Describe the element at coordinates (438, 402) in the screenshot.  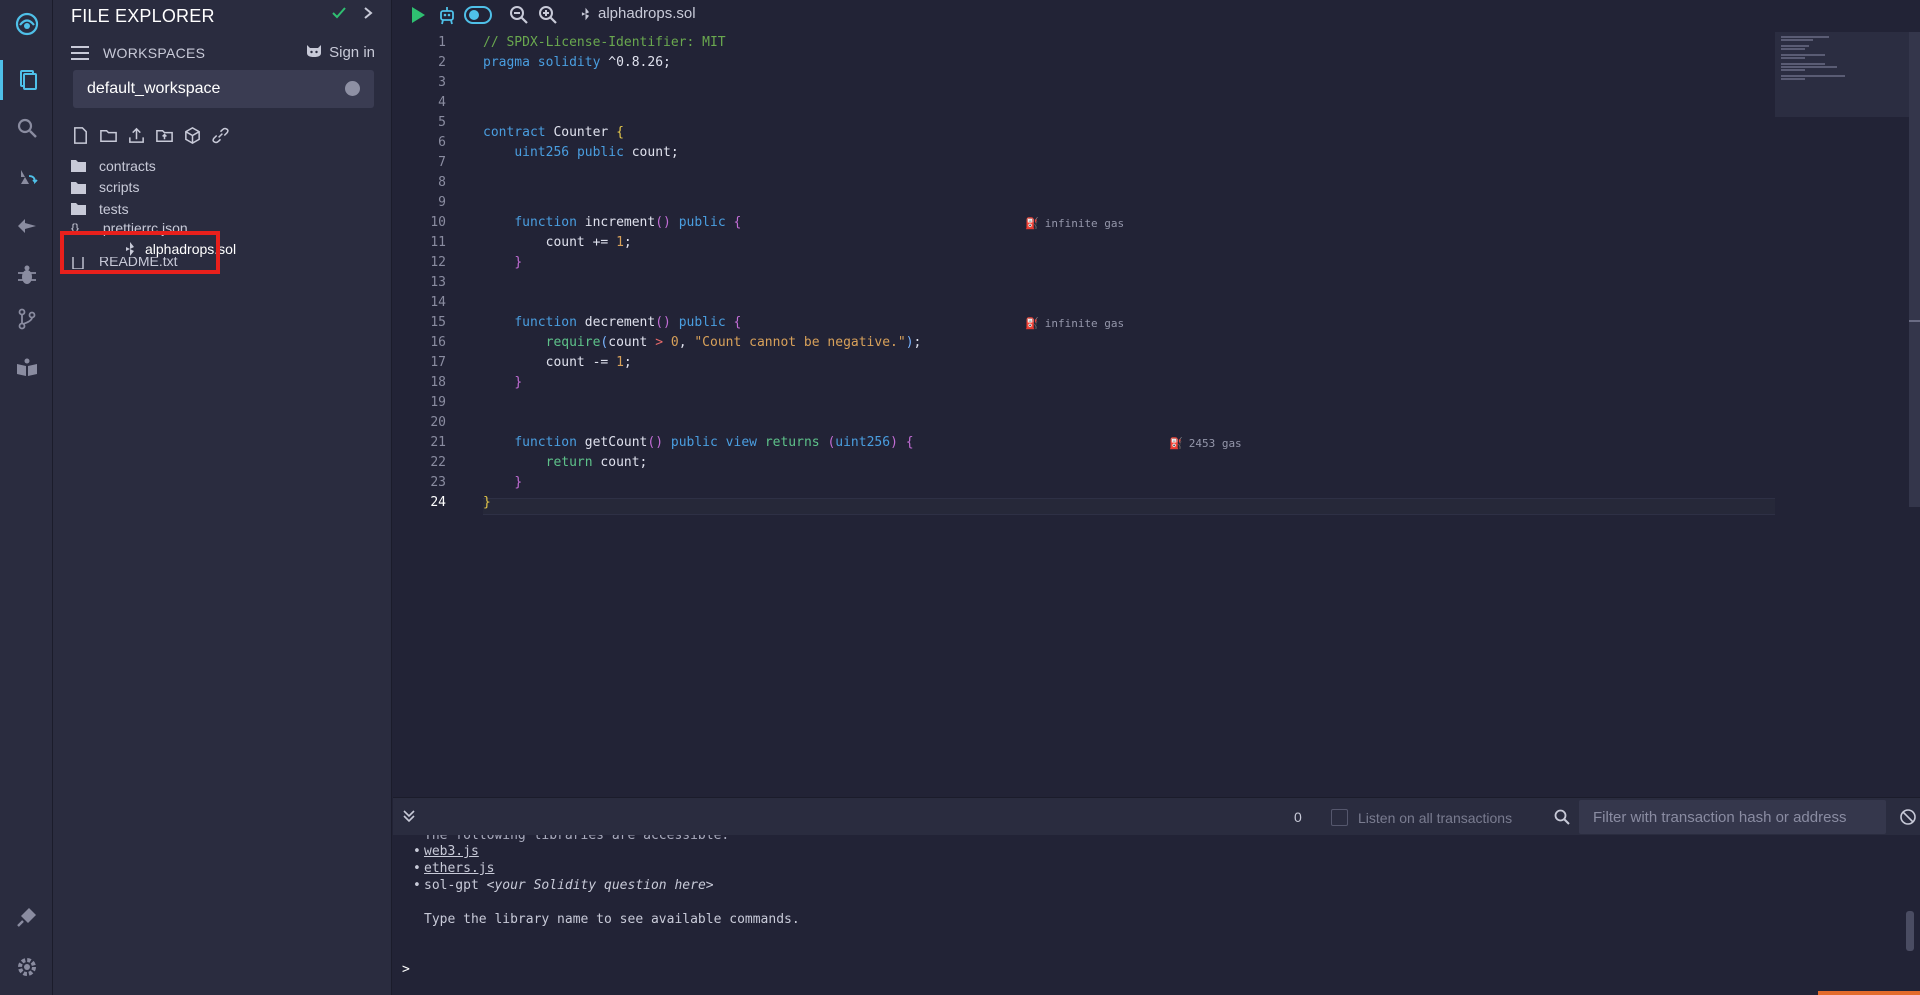
I see `line-number: 19` at that location.